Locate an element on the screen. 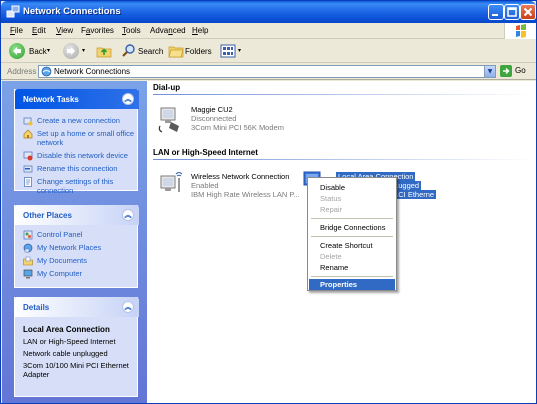 Image resolution: width=537 pixels, height=404 pixels. group-header-dialup: Dial-up is located at coordinates (167, 87).